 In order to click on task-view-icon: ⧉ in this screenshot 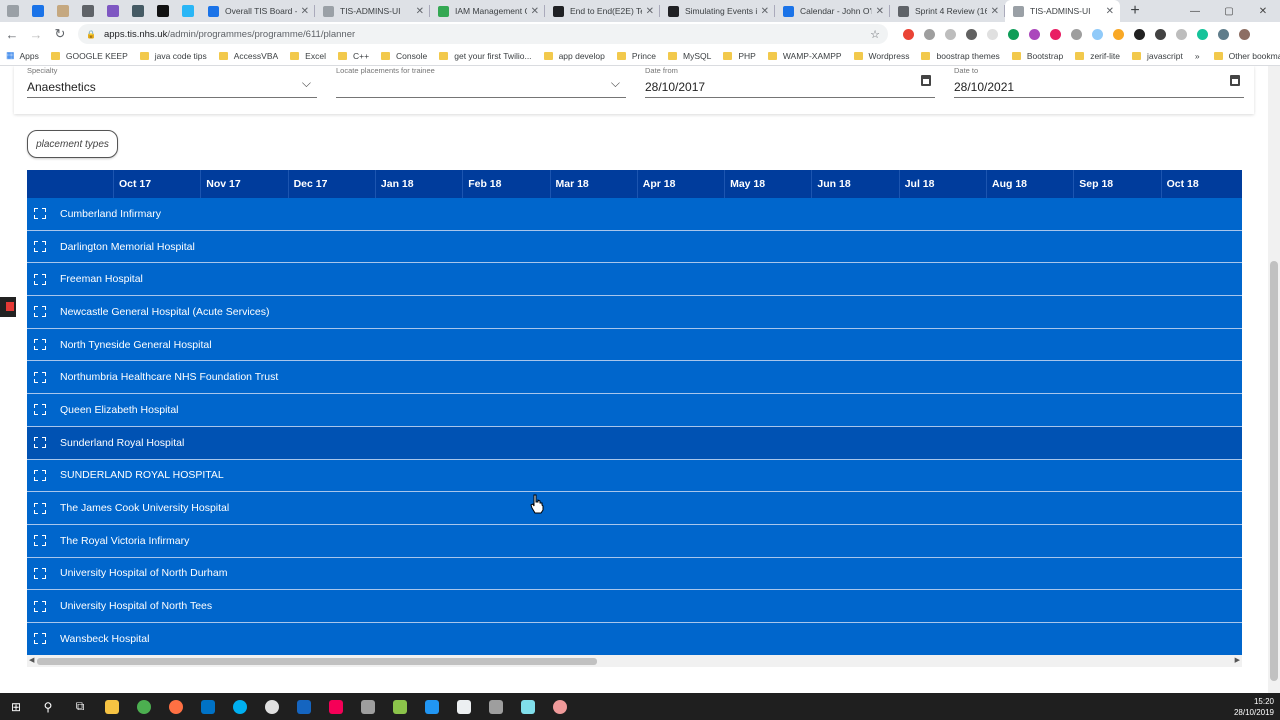, I will do `click(80, 706)`.